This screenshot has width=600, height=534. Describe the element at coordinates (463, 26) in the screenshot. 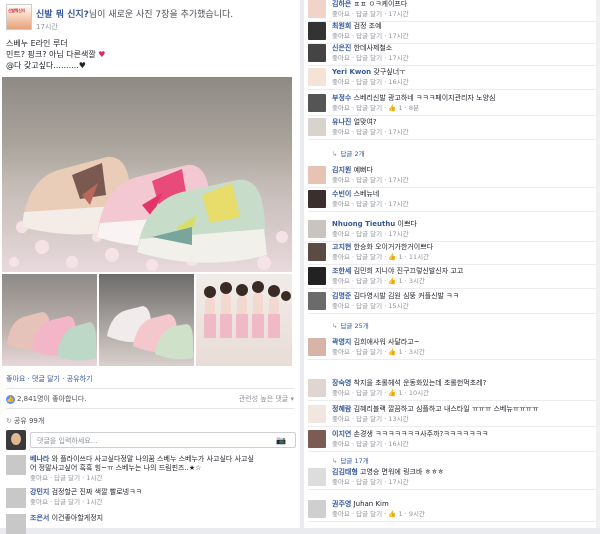

I see `comment-text-line: 최원희 검정 조예` at that location.